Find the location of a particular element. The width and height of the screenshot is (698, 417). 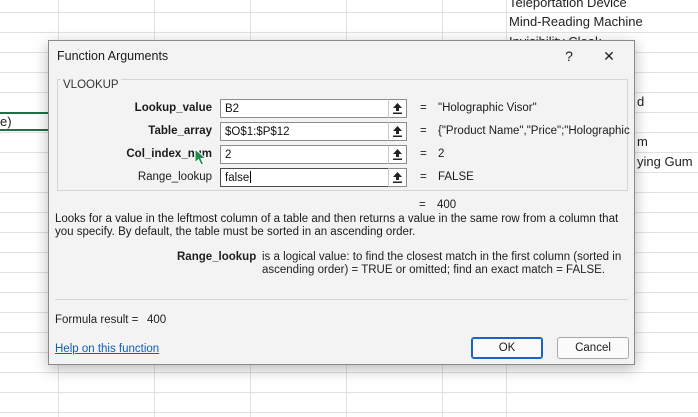

divider is located at coordinates (341, 299).